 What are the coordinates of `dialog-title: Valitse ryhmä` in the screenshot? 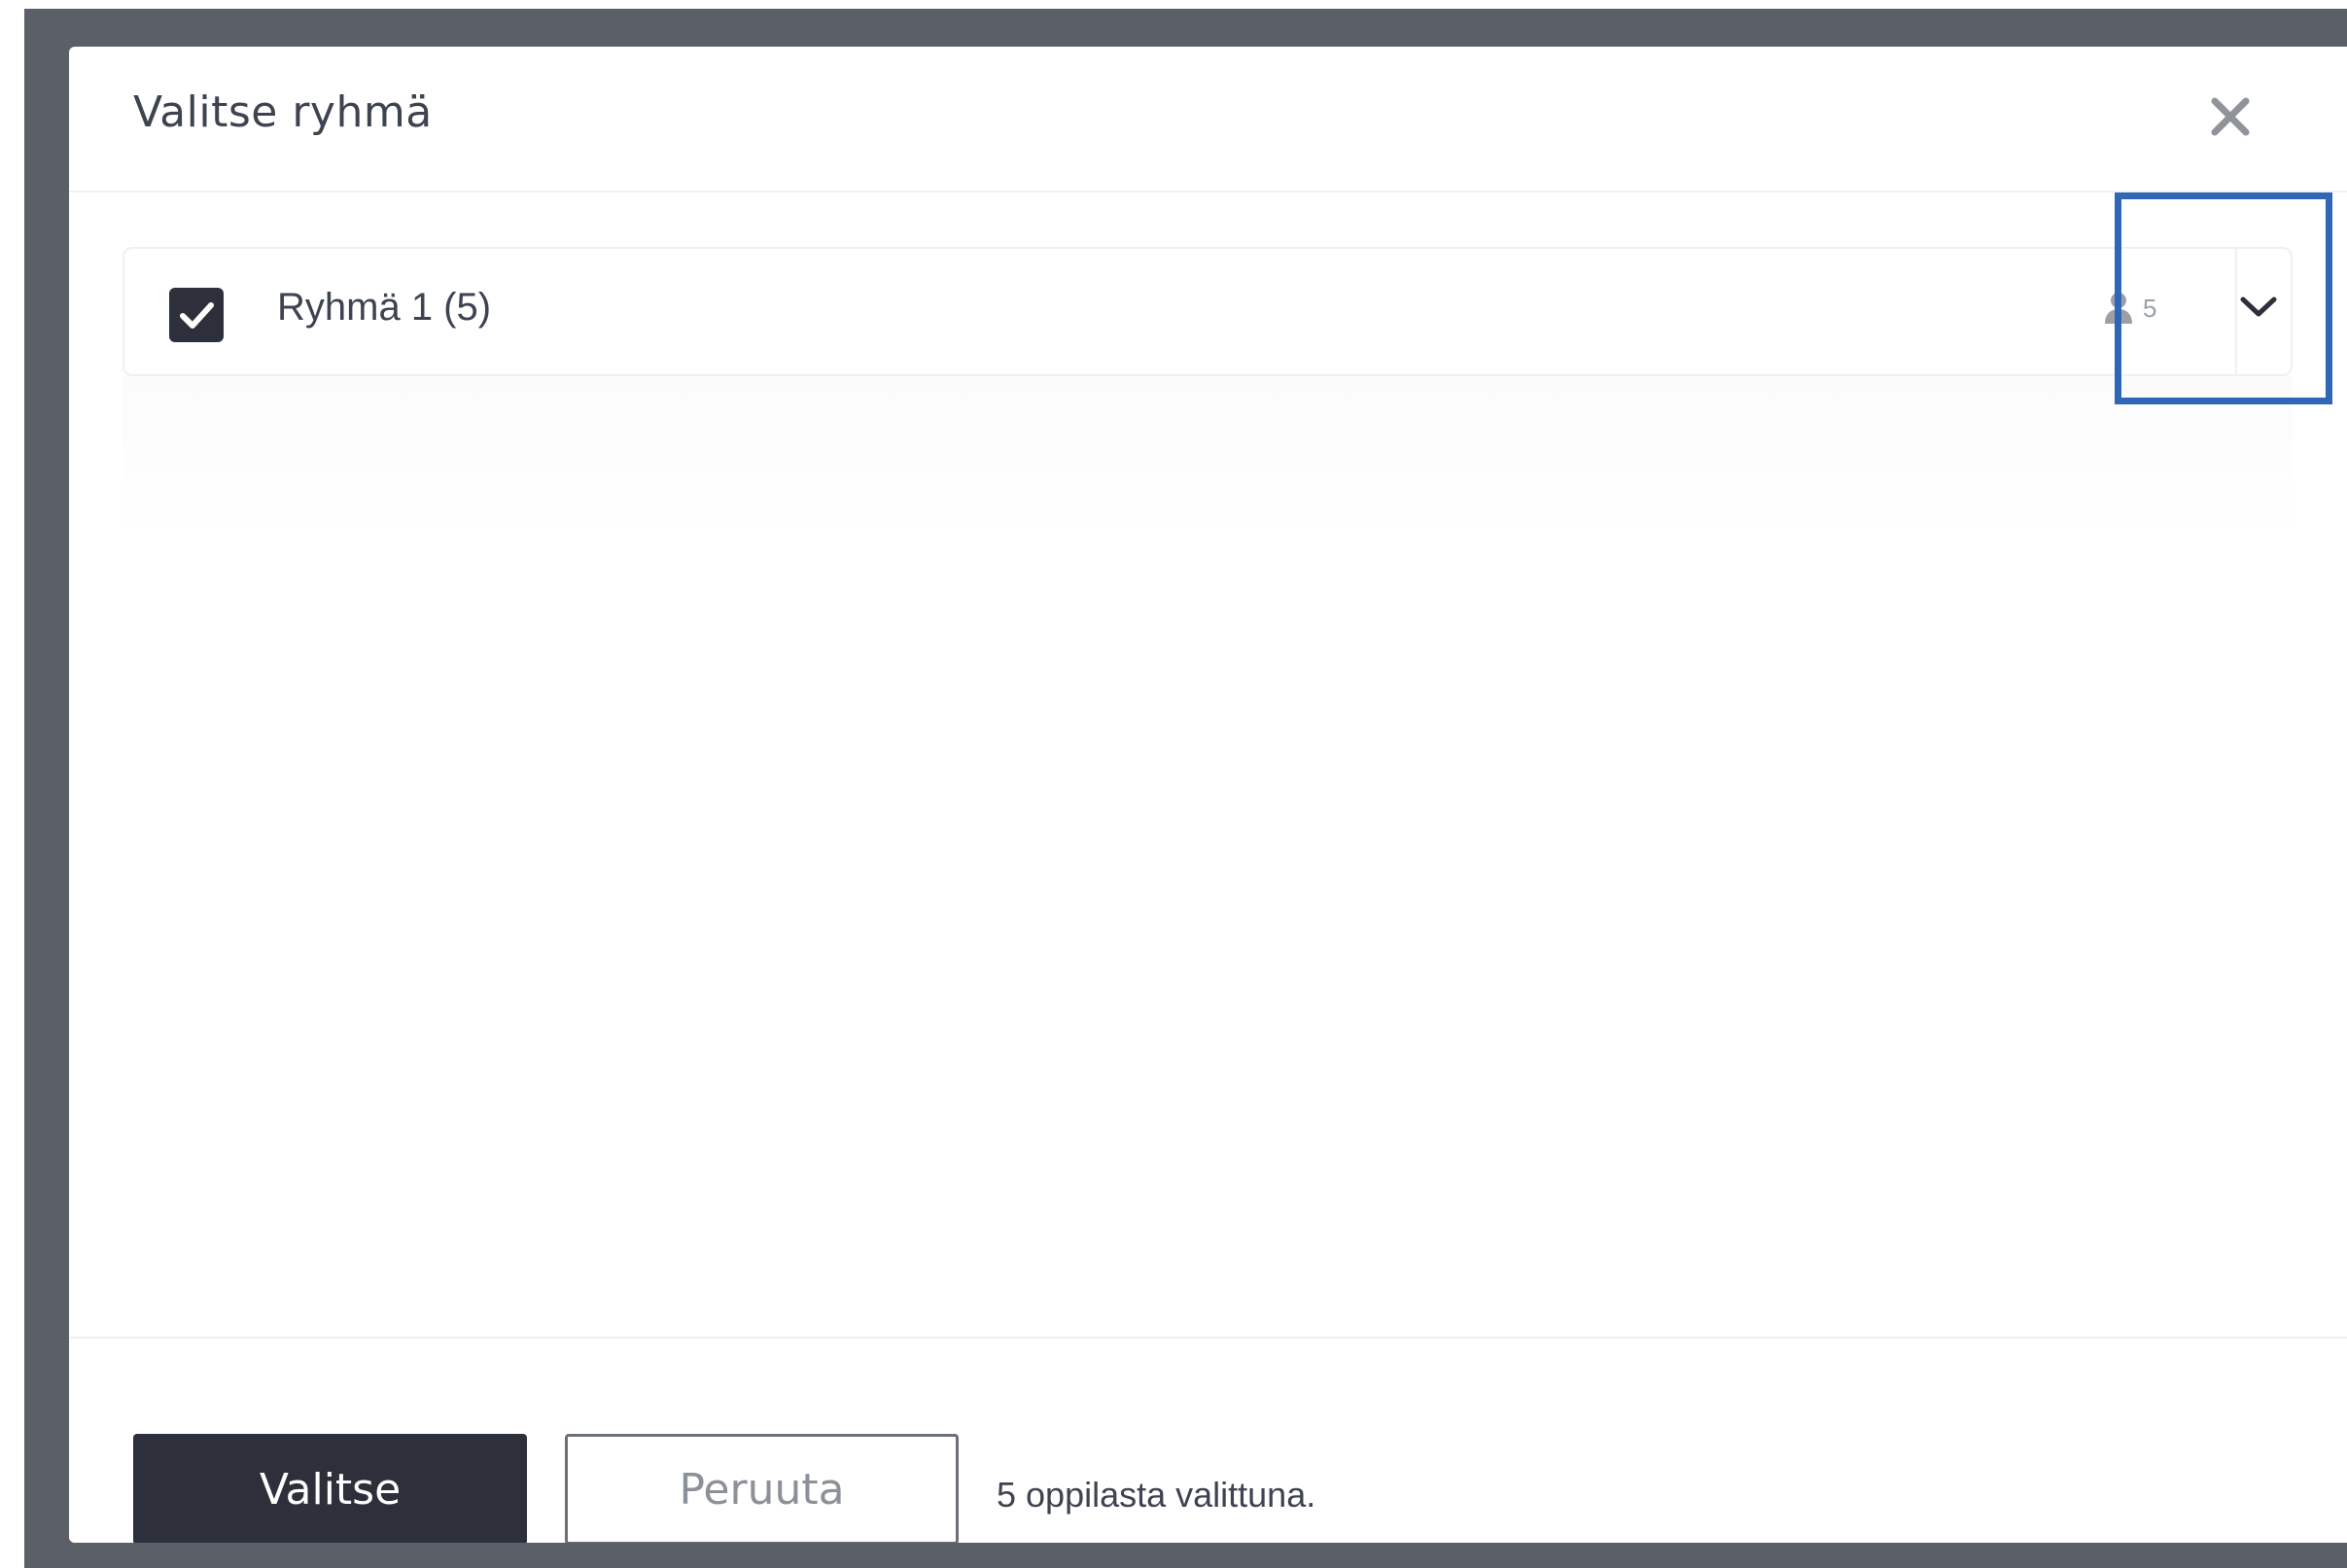 It's located at (283, 112).